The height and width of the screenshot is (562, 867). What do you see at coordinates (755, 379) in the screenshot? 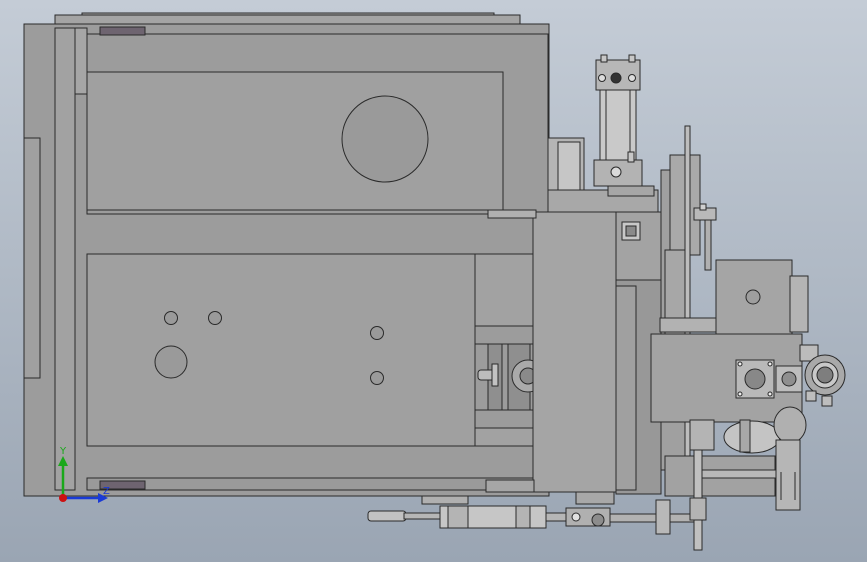
I see `bearing` at bounding box center [755, 379].